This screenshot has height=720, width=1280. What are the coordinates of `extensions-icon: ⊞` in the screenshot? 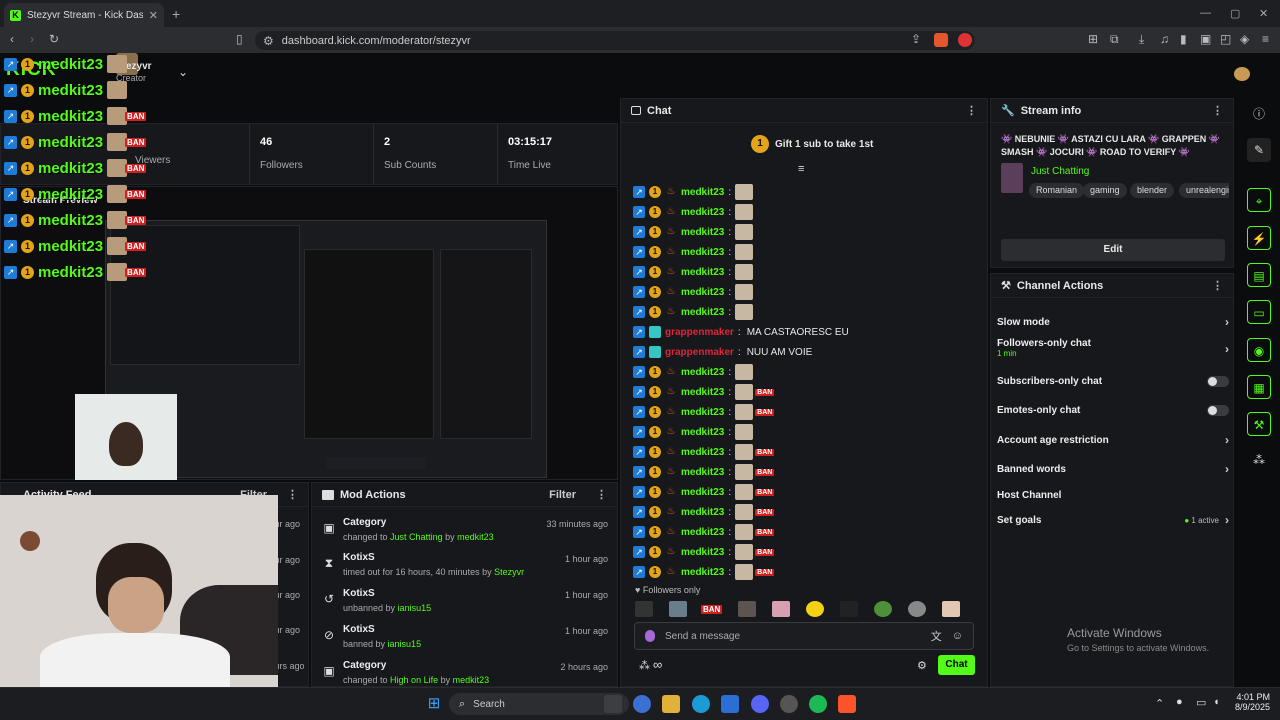 It's located at (1093, 39).